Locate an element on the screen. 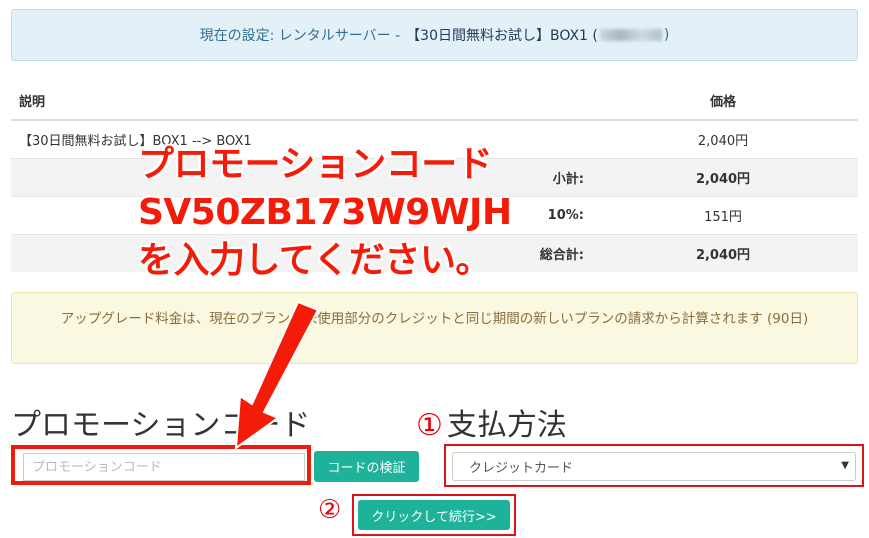 The height and width of the screenshot is (538, 869). column-header-description: 説明 is located at coordinates (299, 101).